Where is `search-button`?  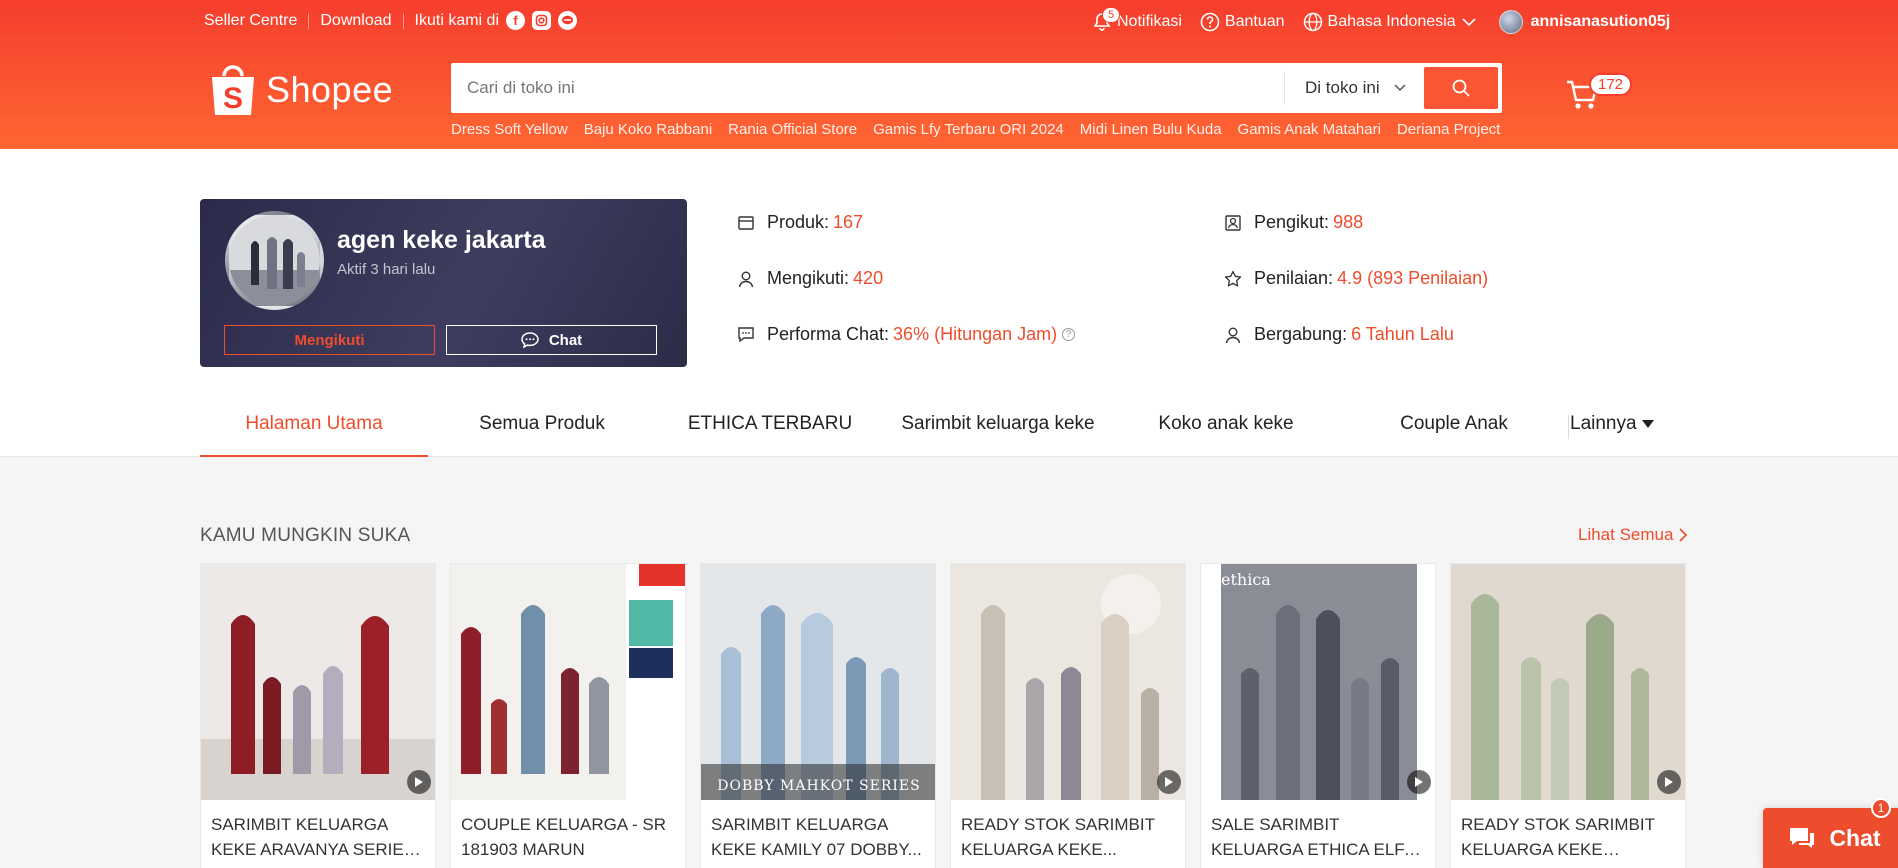
search-button is located at coordinates (1461, 88).